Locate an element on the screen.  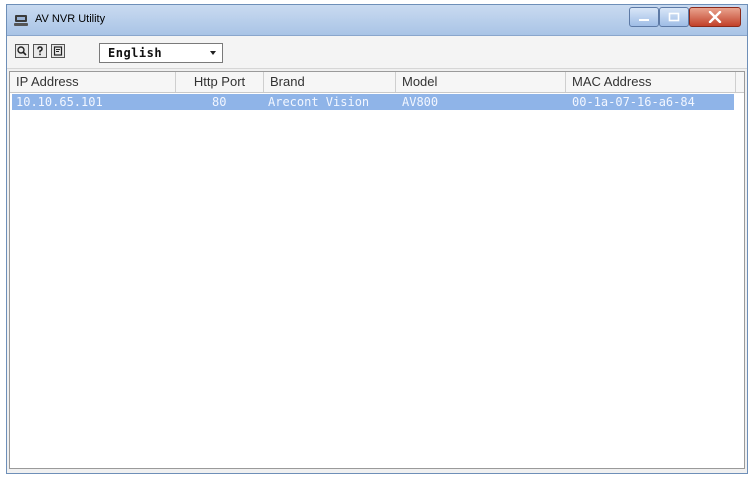
cell-model: AV800 is located at coordinates (420, 102).